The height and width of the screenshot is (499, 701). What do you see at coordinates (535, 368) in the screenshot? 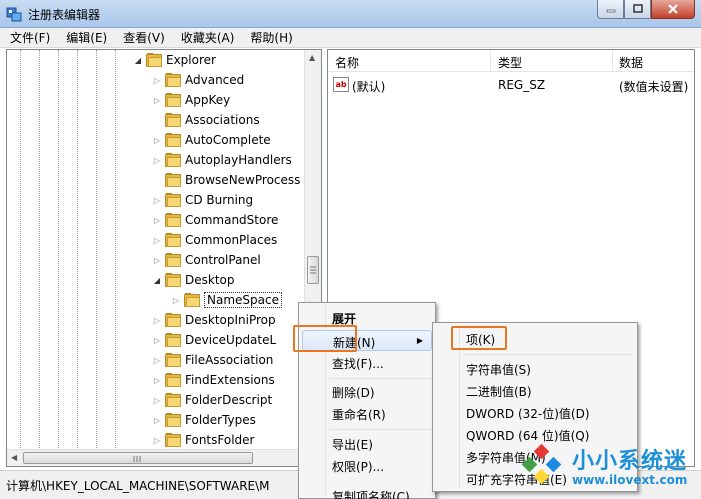
I see `submenu-item-string-value: 字符串值(S)` at bounding box center [535, 368].